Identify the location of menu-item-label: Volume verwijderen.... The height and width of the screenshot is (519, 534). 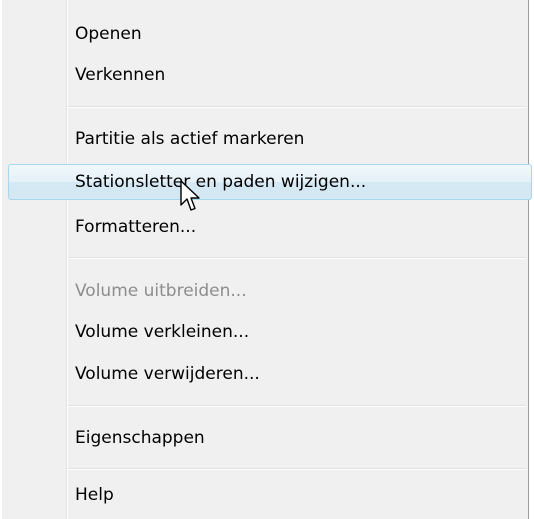
(167, 374).